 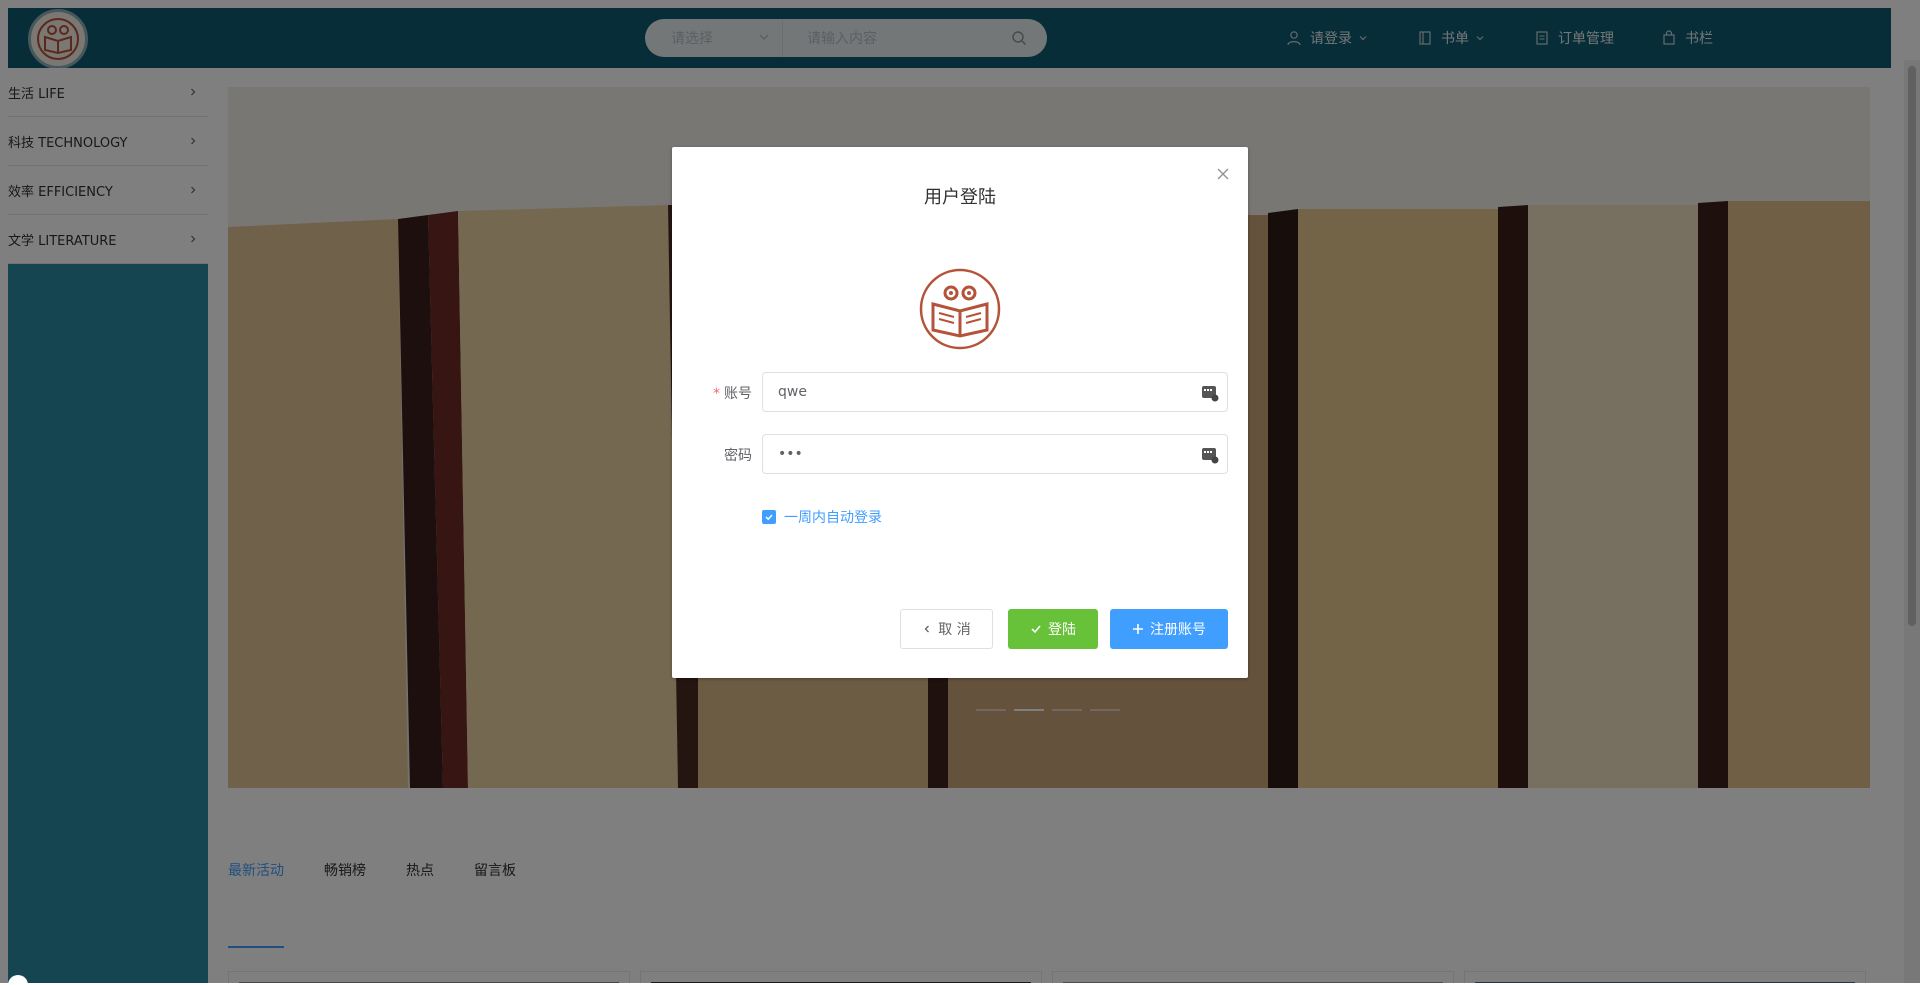 I want to click on account-label: * 账号, so click(x=732, y=394).